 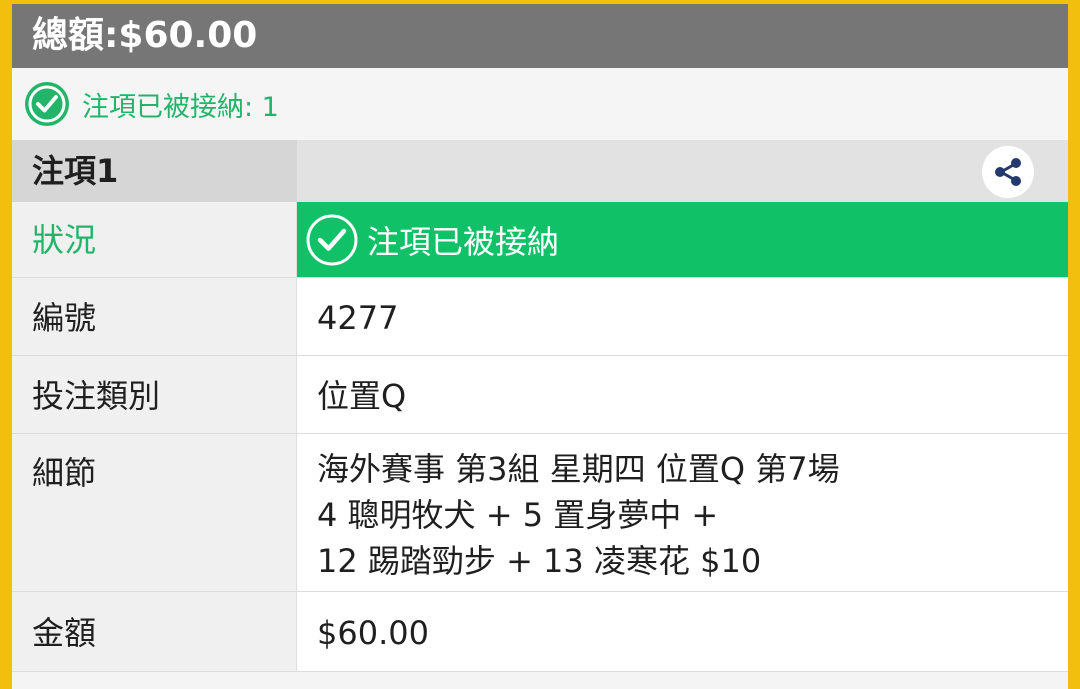 What do you see at coordinates (540, 36) in the screenshot?
I see `total-amount-bar: 總額:$60.00` at bounding box center [540, 36].